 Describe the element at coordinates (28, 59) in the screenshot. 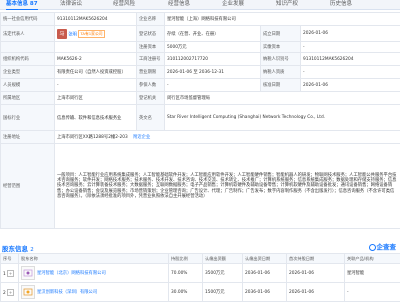

I see `org-code-label: 组织机构代码` at that location.